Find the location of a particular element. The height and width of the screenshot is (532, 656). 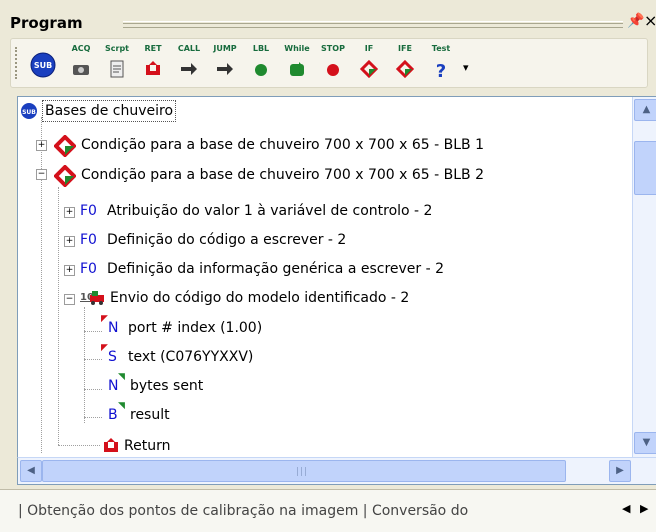

stop-button: STOP is located at coordinates (333, 63).